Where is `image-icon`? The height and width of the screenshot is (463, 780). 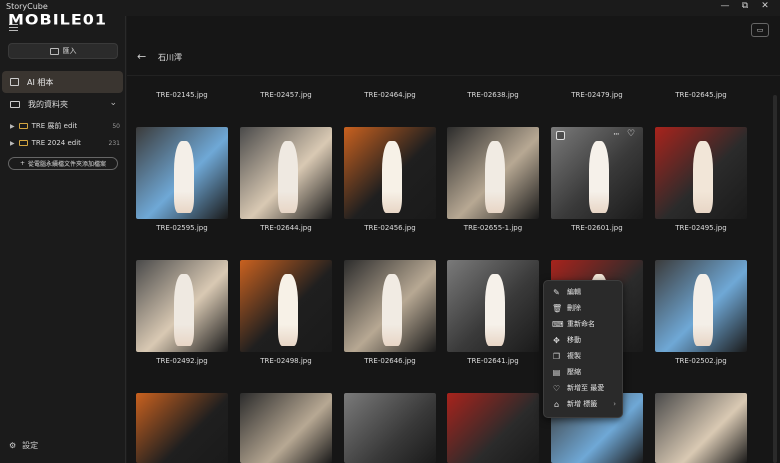 image-icon is located at coordinates (54, 51).